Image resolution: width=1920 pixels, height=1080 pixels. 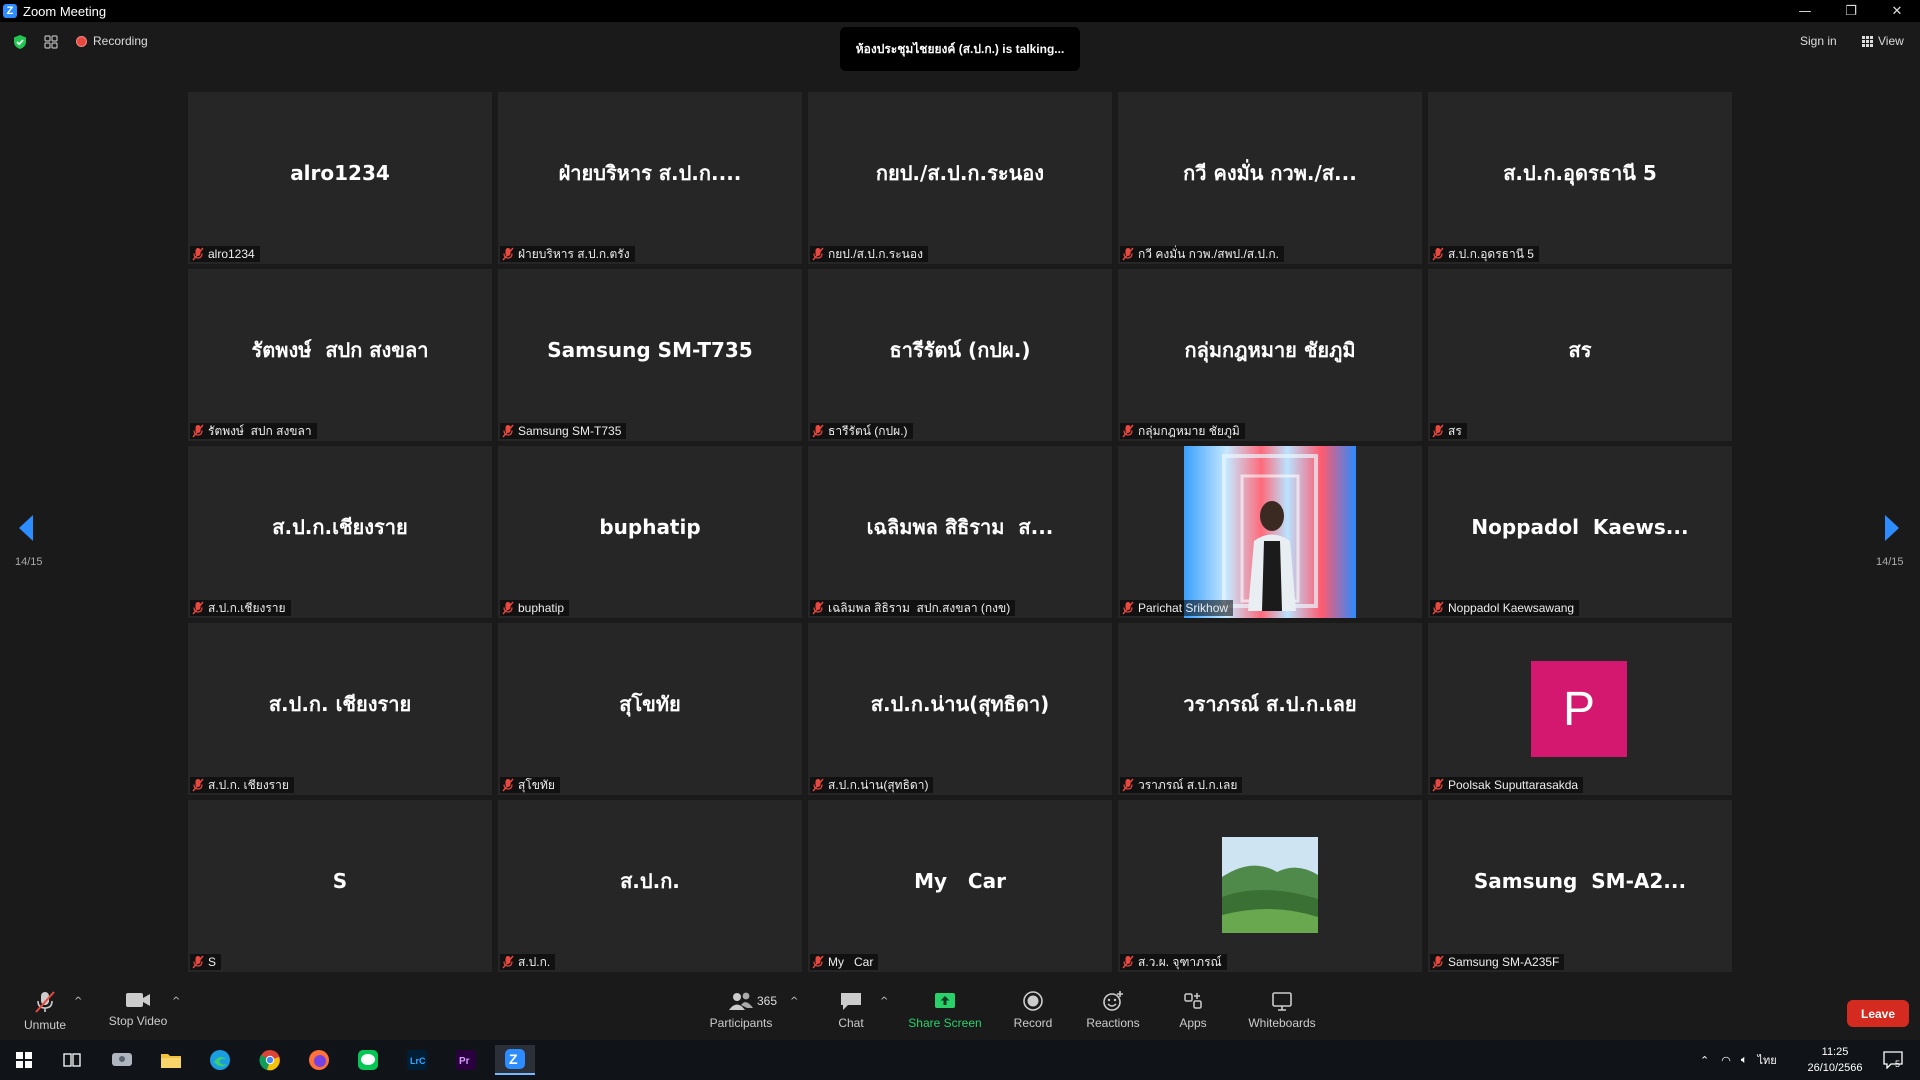 What do you see at coordinates (650, 532) in the screenshot?
I see `participant-tile: buphatip buphatip` at bounding box center [650, 532].